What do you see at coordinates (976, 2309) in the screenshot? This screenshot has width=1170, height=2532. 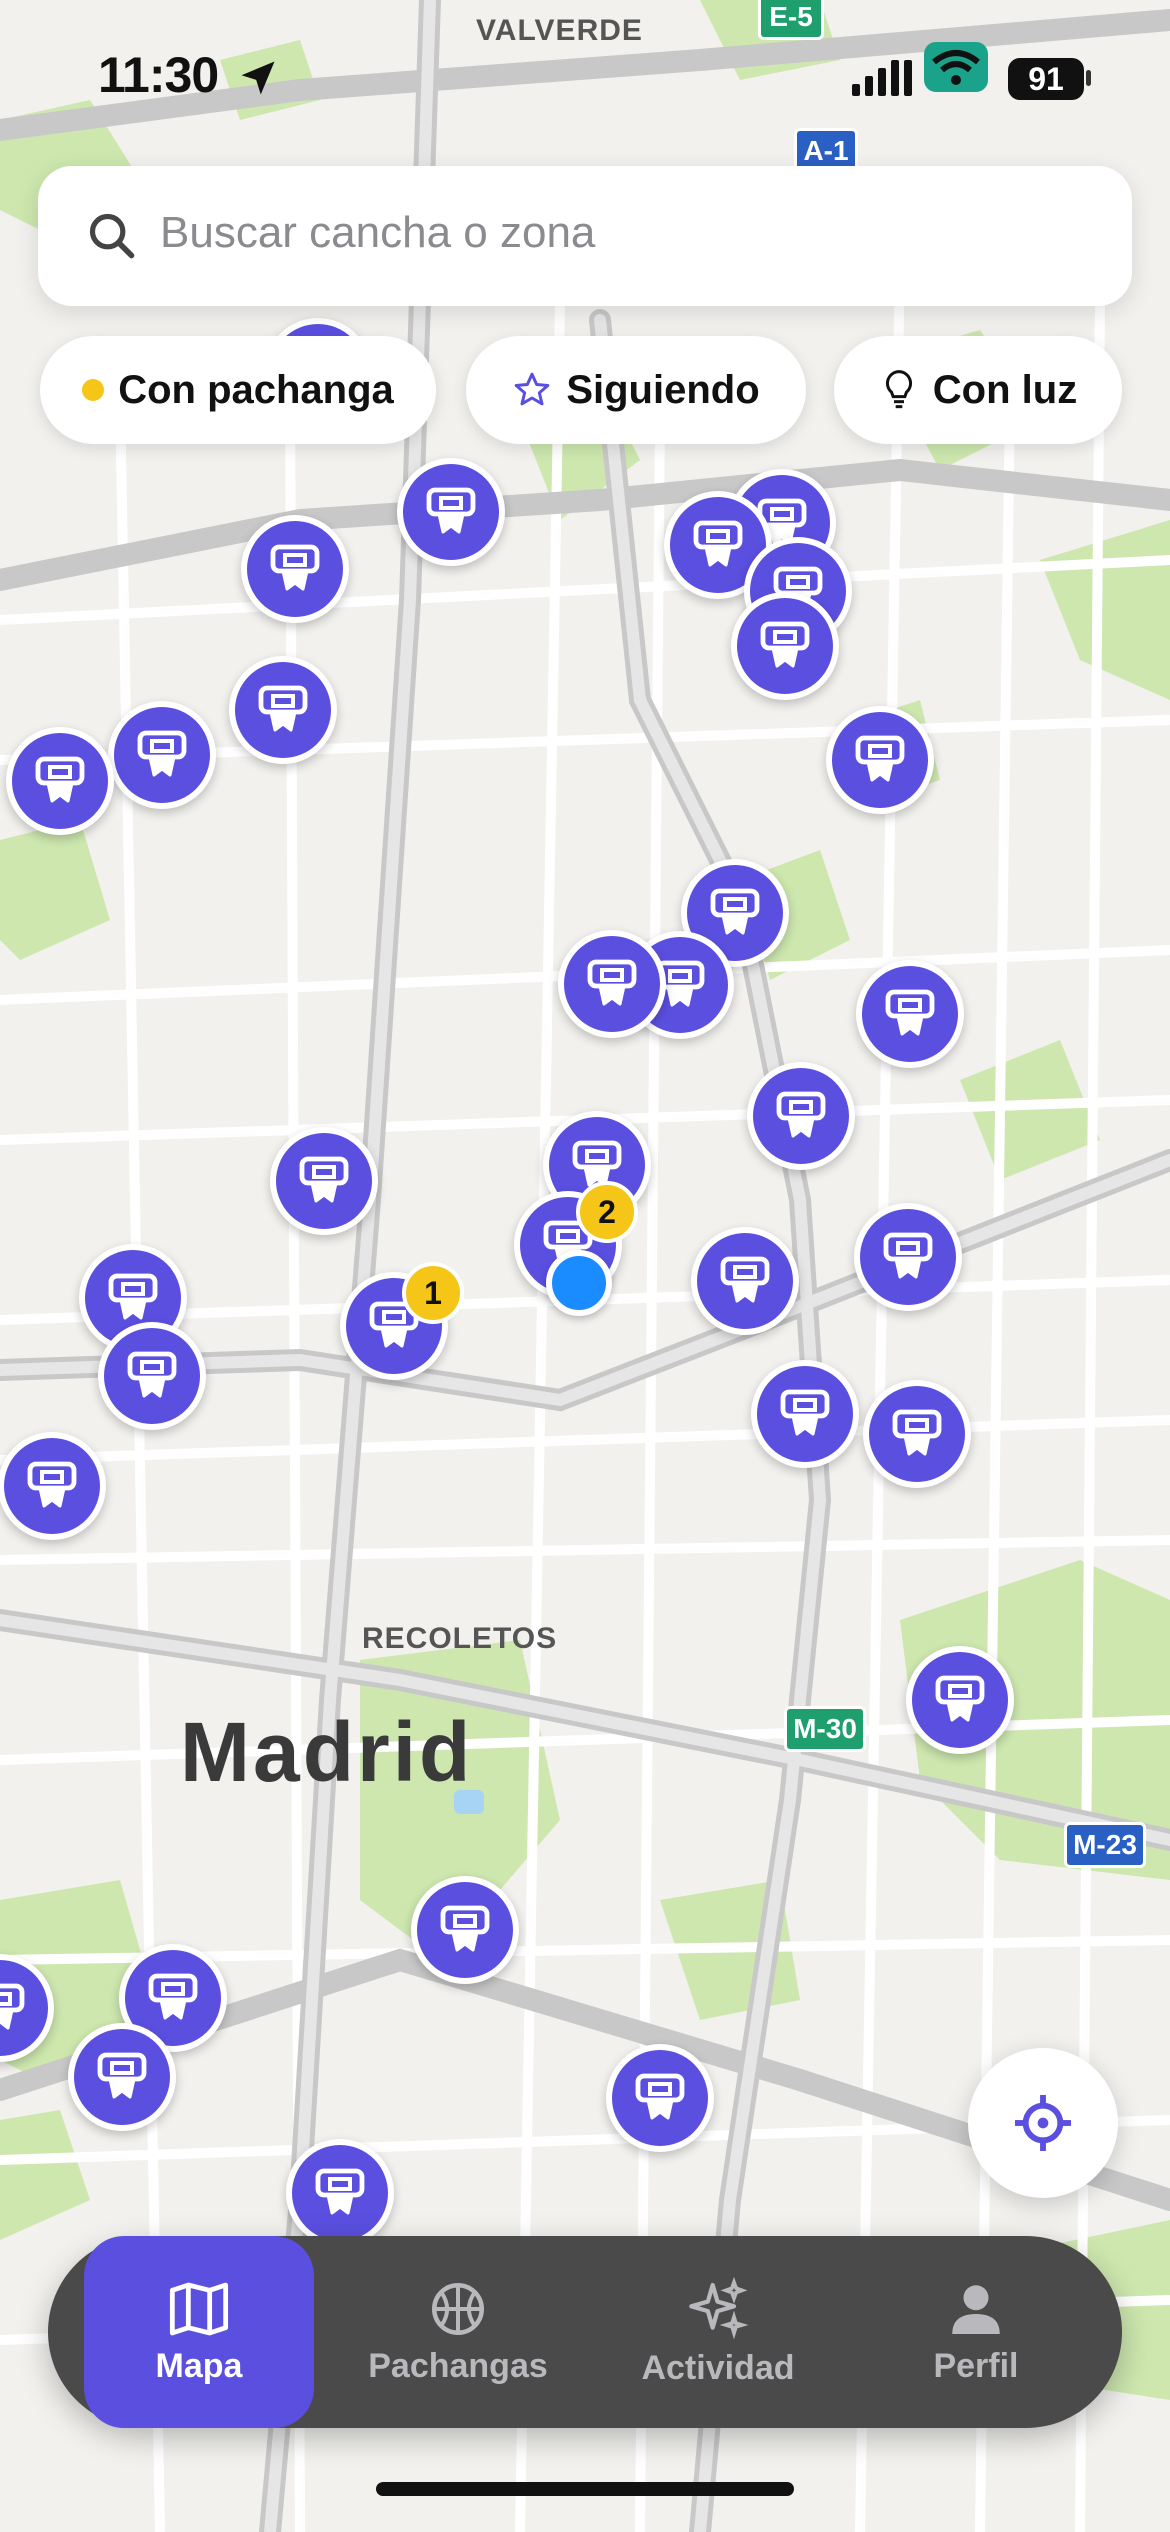 I see `person-icon` at bounding box center [976, 2309].